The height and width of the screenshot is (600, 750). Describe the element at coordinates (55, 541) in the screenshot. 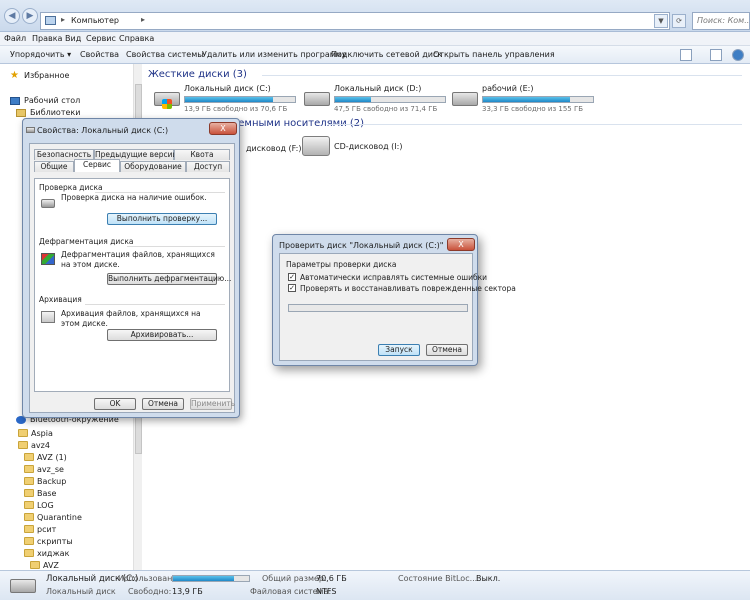

I see `nav-folder-scripts: скрипты` at that location.